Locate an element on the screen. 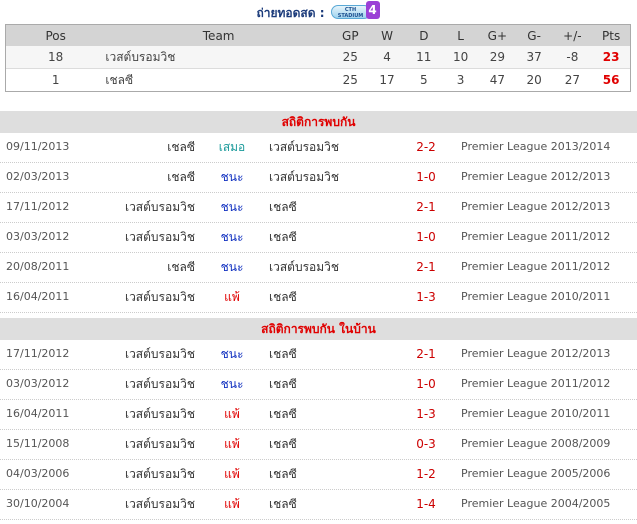  standings-header: Pos Team GP W D L G+ G- +/- Pts is located at coordinates (318, 35).